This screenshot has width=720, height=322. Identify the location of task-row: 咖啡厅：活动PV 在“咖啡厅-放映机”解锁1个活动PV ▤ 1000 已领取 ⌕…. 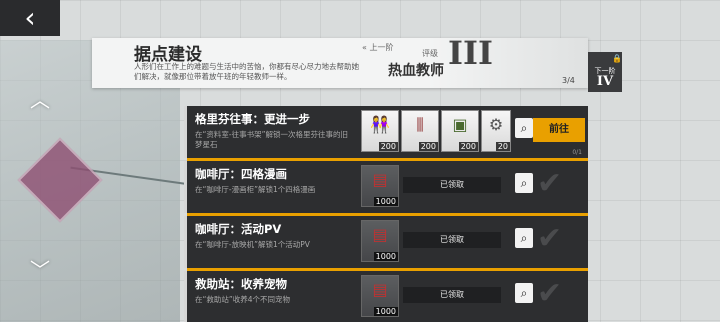
(386, 243).